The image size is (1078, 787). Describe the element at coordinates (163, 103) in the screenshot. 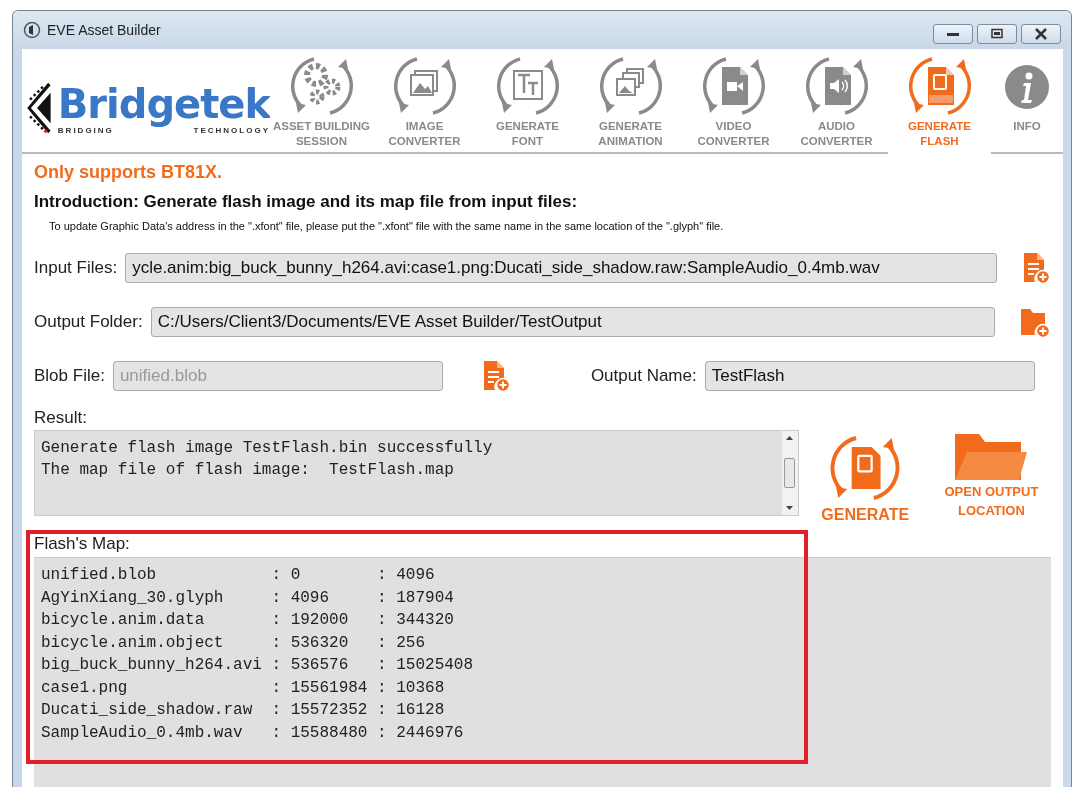

I see `logo-wordmark: Bridgetek` at that location.